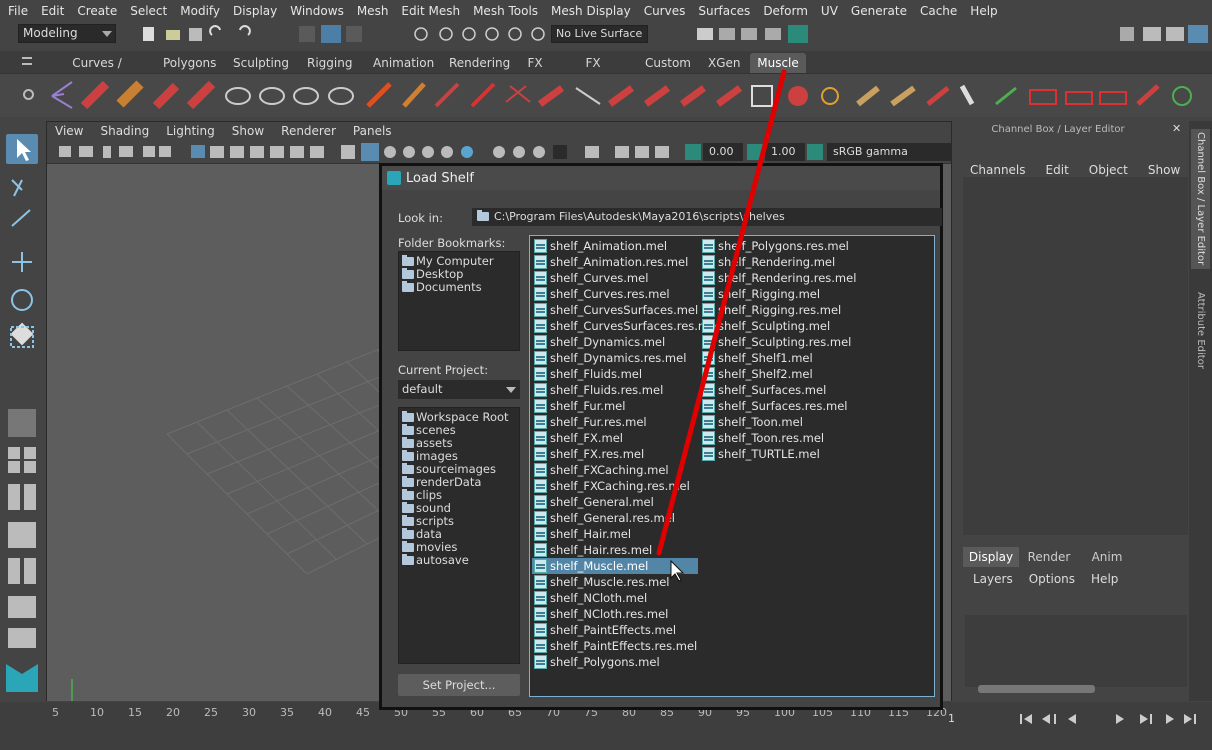 Image resolution: width=1212 pixels, height=750 pixels. What do you see at coordinates (998, 170) in the screenshot?
I see `channel-menu-channels: Channels` at bounding box center [998, 170].